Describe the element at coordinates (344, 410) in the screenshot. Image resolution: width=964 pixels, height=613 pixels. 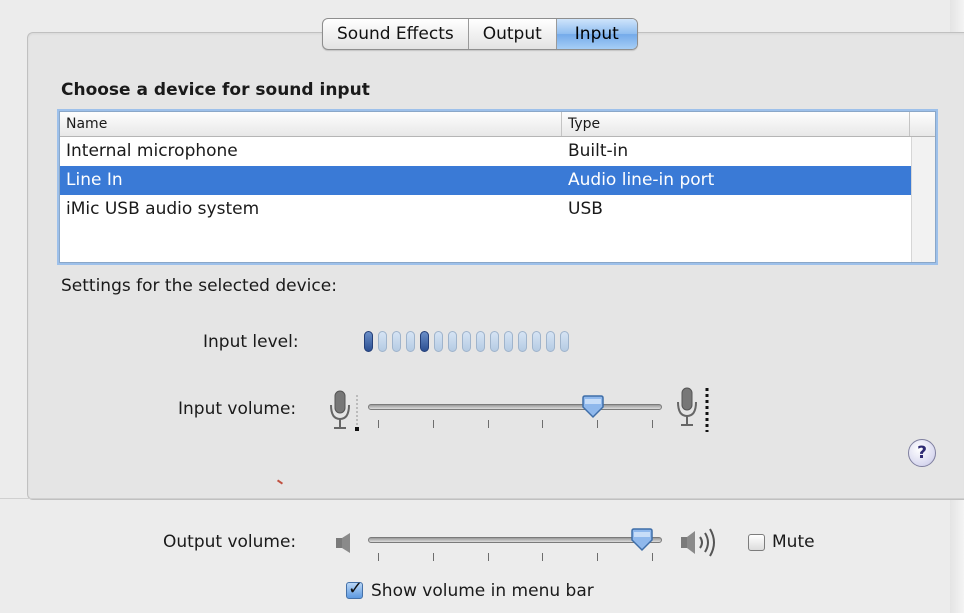
I see `microphone-low-icon` at that location.